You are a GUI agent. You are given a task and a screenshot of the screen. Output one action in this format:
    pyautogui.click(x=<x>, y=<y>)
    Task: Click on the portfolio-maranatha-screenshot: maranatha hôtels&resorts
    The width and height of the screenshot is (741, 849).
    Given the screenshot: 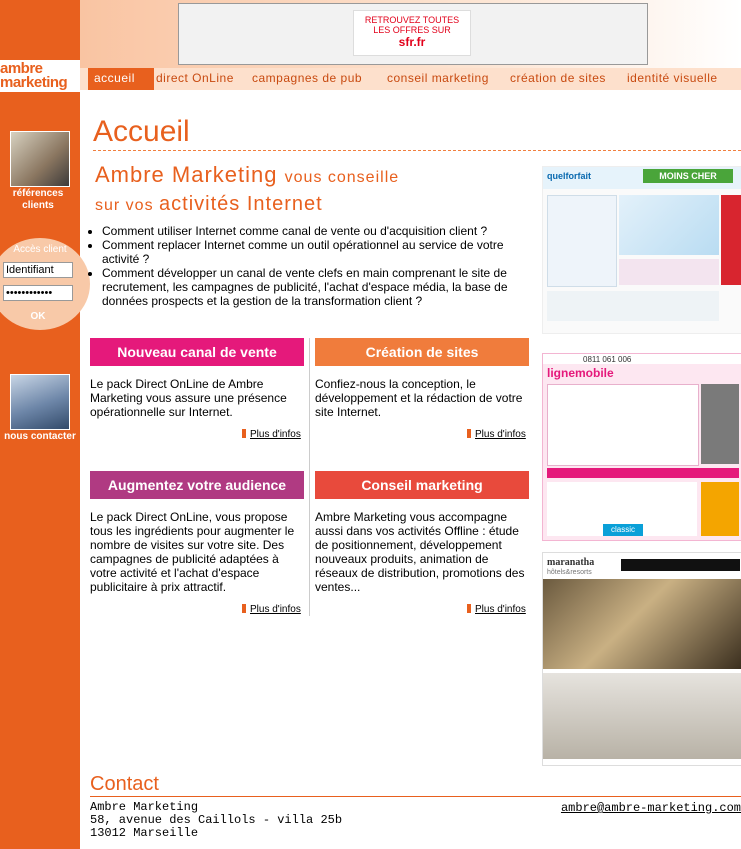 What is the action you would take?
    pyautogui.click(x=641, y=659)
    